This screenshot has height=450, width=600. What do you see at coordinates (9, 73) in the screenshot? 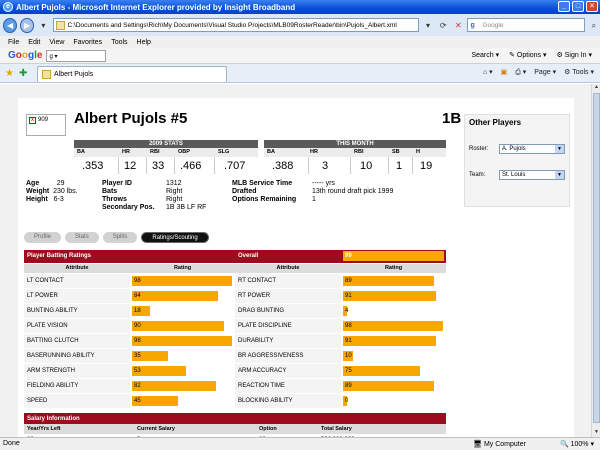
I see `favorites-star-icon: ★` at bounding box center [9, 73].